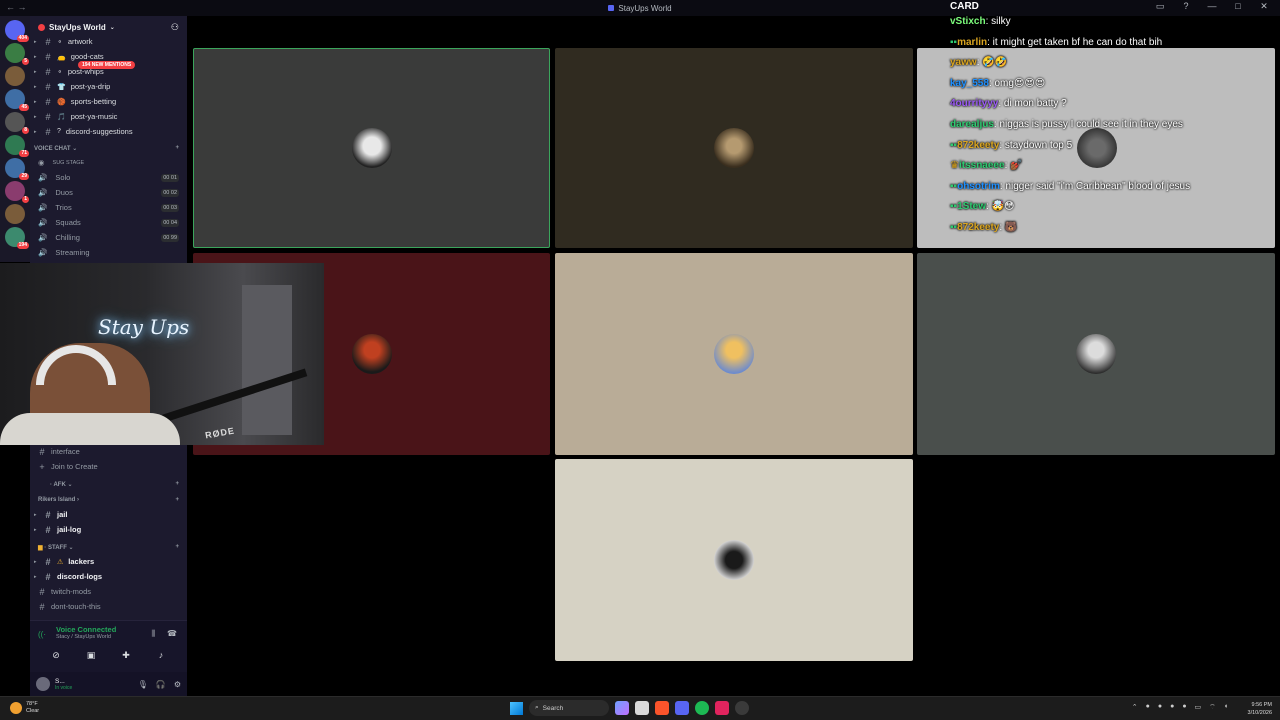 The height and width of the screenshot is (720, 1280). What do you see at coordinates (108, 591) in the screenshot?
I see `channel-twitch-mods: # twitch-mods` at bounding box center [108, 591].